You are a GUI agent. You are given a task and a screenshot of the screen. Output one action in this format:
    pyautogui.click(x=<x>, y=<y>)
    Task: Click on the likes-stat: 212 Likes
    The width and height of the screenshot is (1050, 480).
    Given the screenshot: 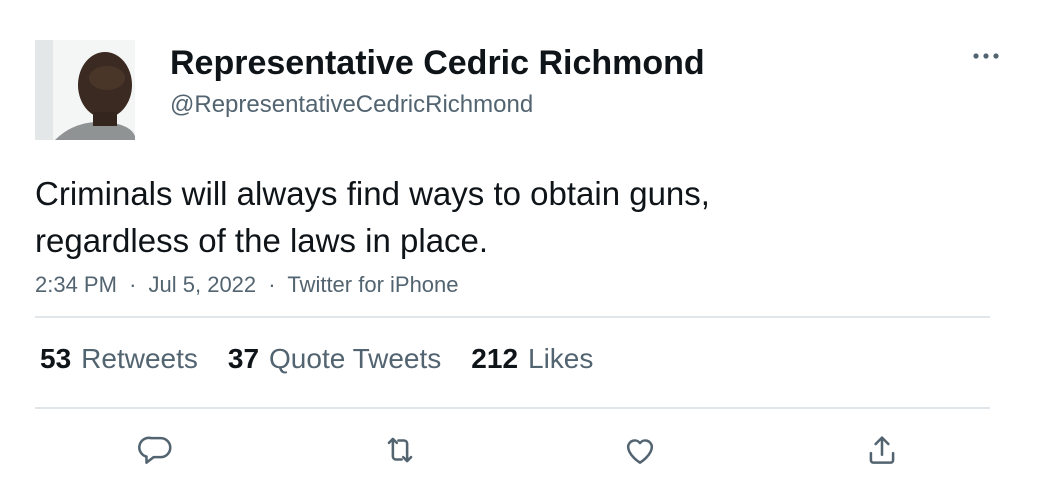 What is the action you would take?
    pyautogui.click(x=532, y=359)
    